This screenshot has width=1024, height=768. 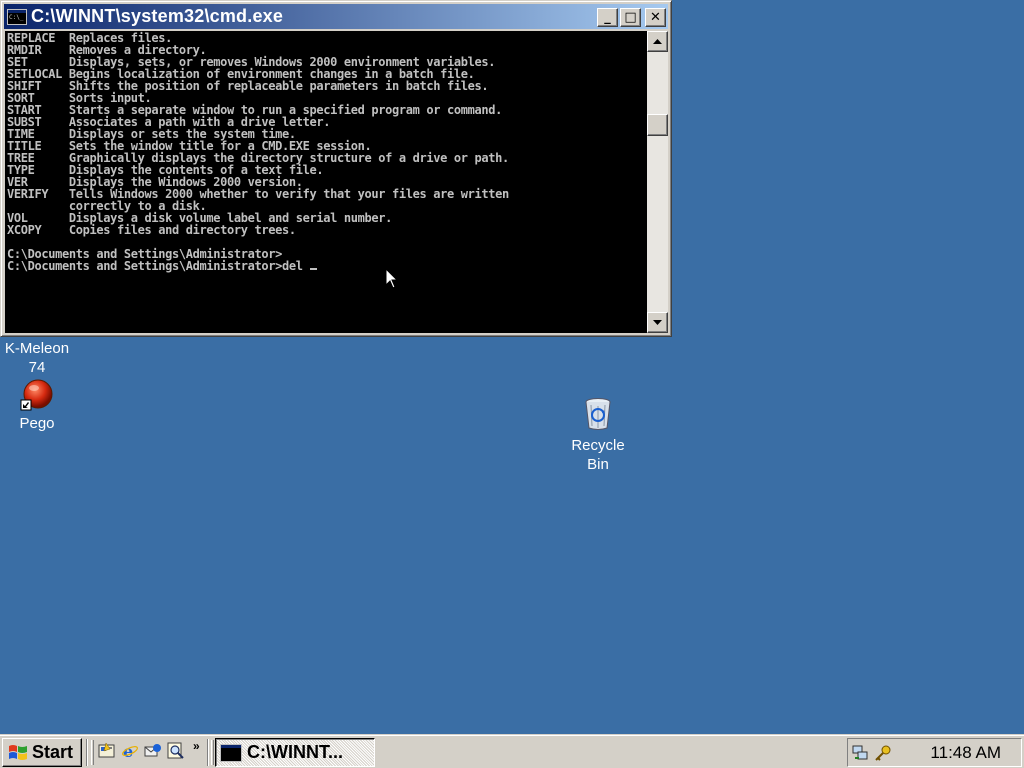 What do you see at coordinates (196, 746) in the screenshot?
I see `quick-launch-more-button: »` at bounding box center [196, 746].